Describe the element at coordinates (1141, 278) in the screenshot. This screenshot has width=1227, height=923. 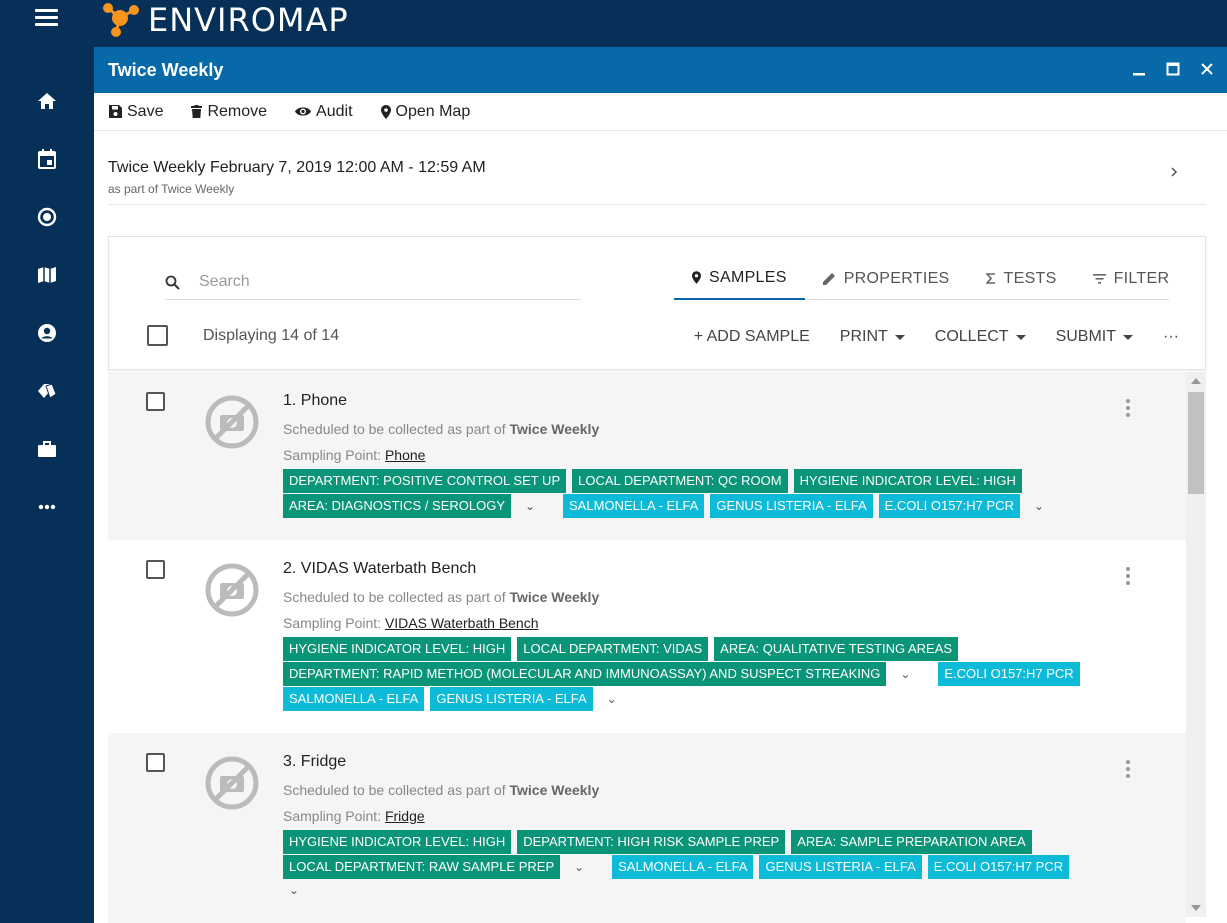
I see `tab-filter-label: FILTER` at that location.